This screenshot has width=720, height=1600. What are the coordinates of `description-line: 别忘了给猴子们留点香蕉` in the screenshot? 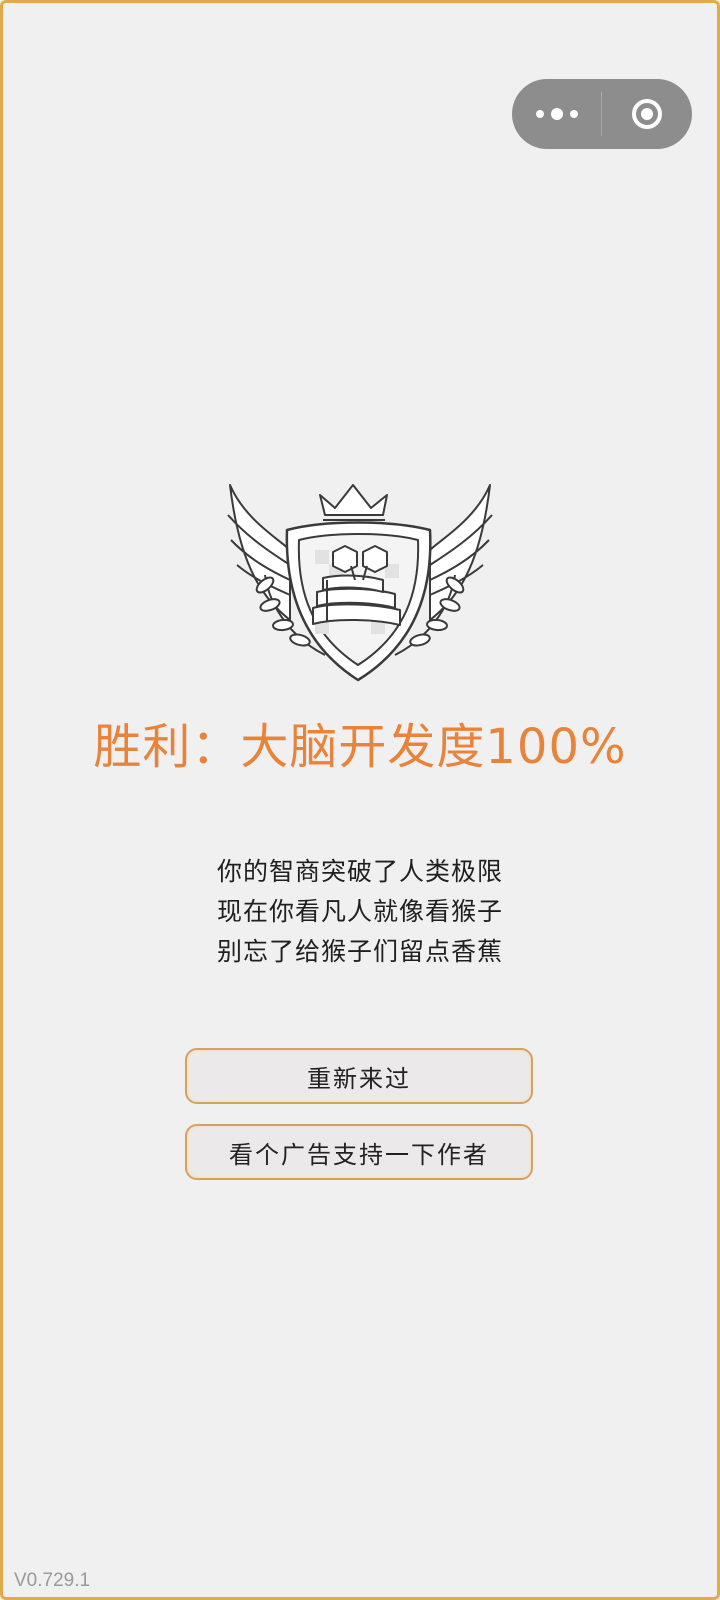 It's located at (359, 951).